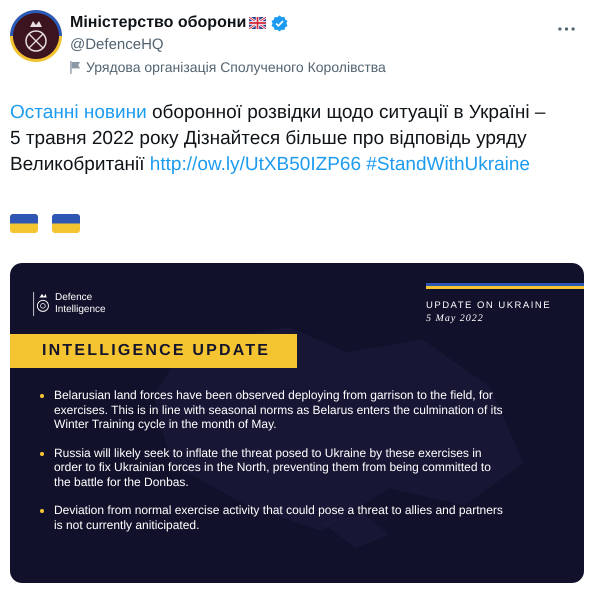 The image size is (595, 615). What do you see at coordinates (279, 517) in the screenshot?
I see `bullet-text: Deviation from normal exercise activity that could pose a threat to allies and partners is not currently aniticipated.` at bounding box center [279, 517].